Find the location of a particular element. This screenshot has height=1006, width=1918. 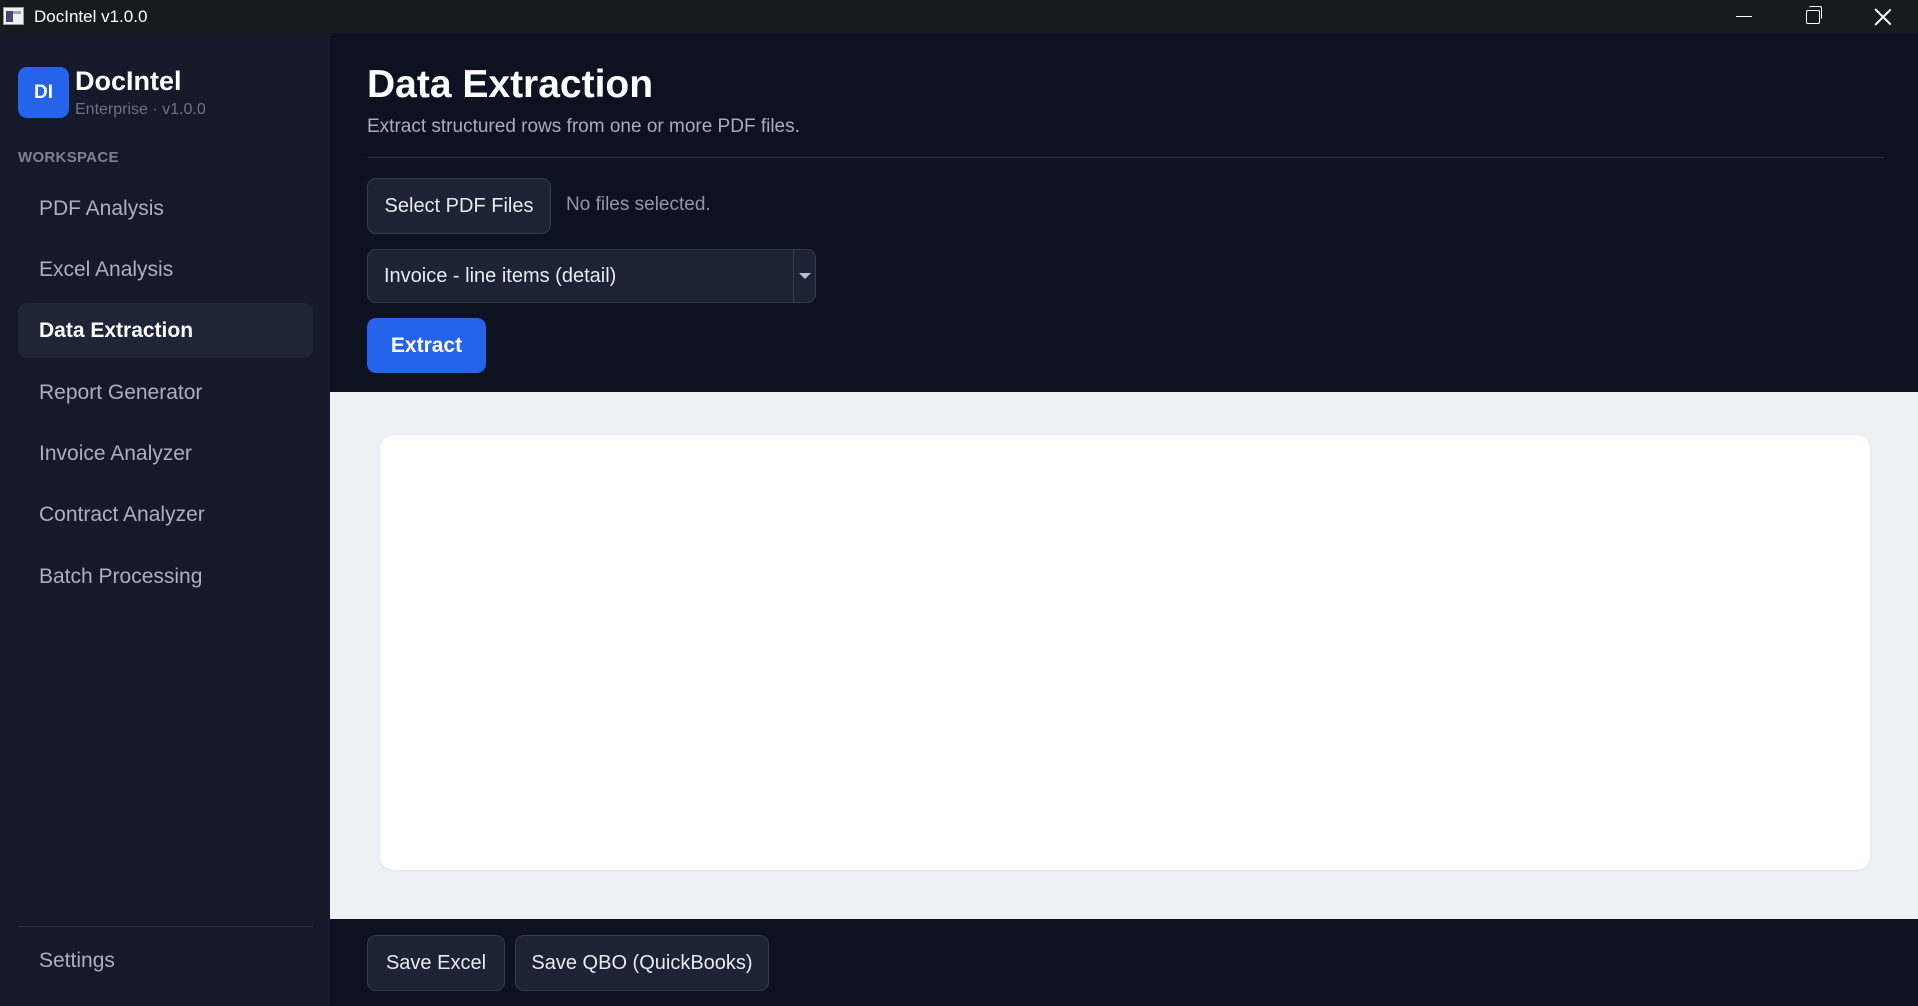

sidebar-item-label: Report Generator is located at coordinates (121, 392).